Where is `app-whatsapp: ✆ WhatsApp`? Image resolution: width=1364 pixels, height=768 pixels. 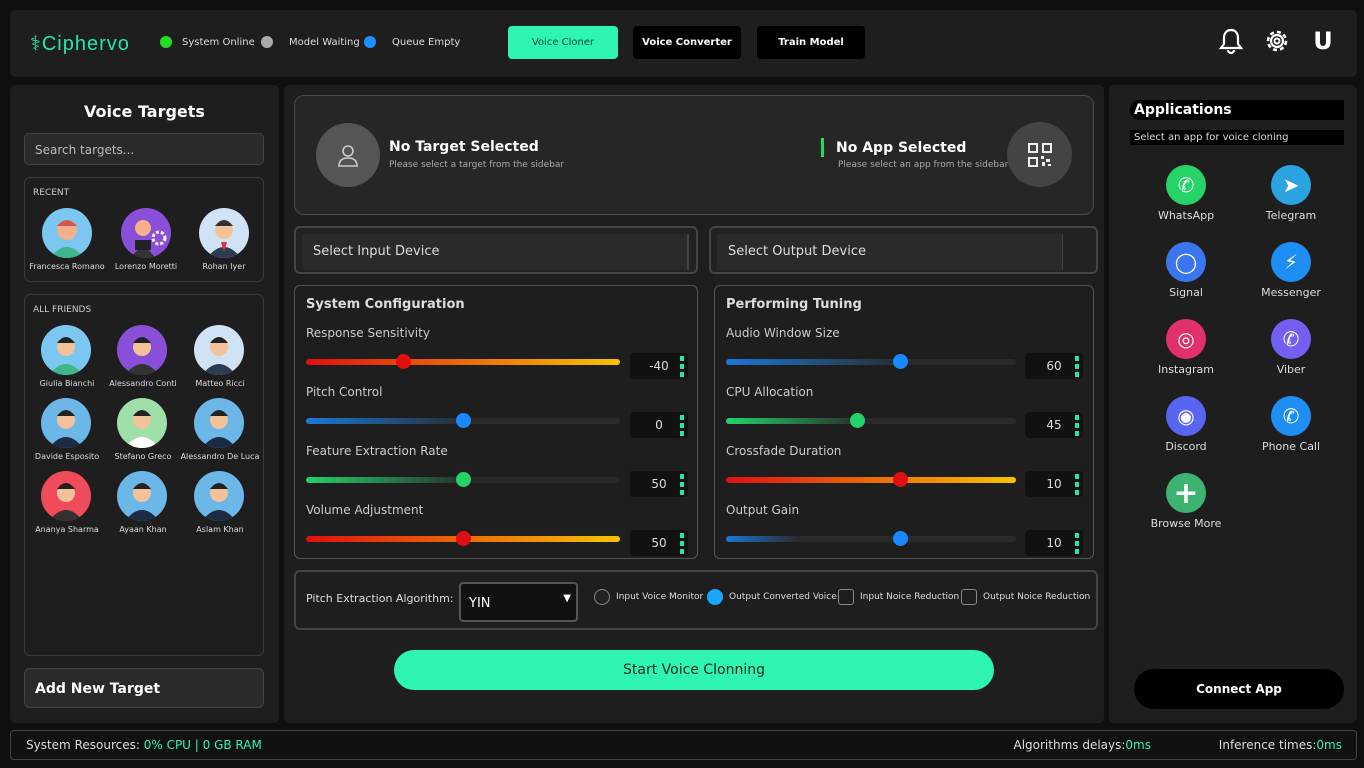 app-whatsapp: ✆ WhatsApp is located at coordinates (1186, 193).